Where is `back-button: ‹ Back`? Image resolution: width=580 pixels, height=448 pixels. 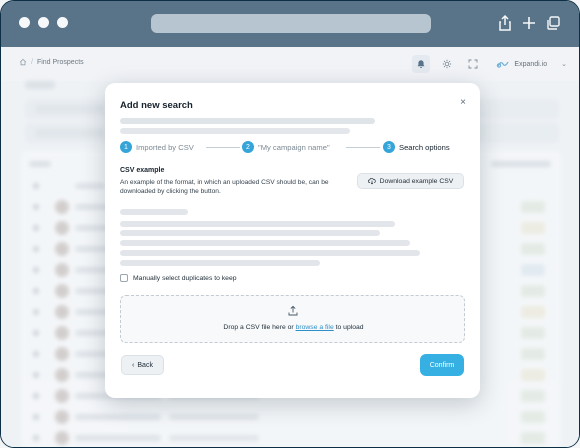
back-button: ‹ Back is located at coordinates (142, 365).